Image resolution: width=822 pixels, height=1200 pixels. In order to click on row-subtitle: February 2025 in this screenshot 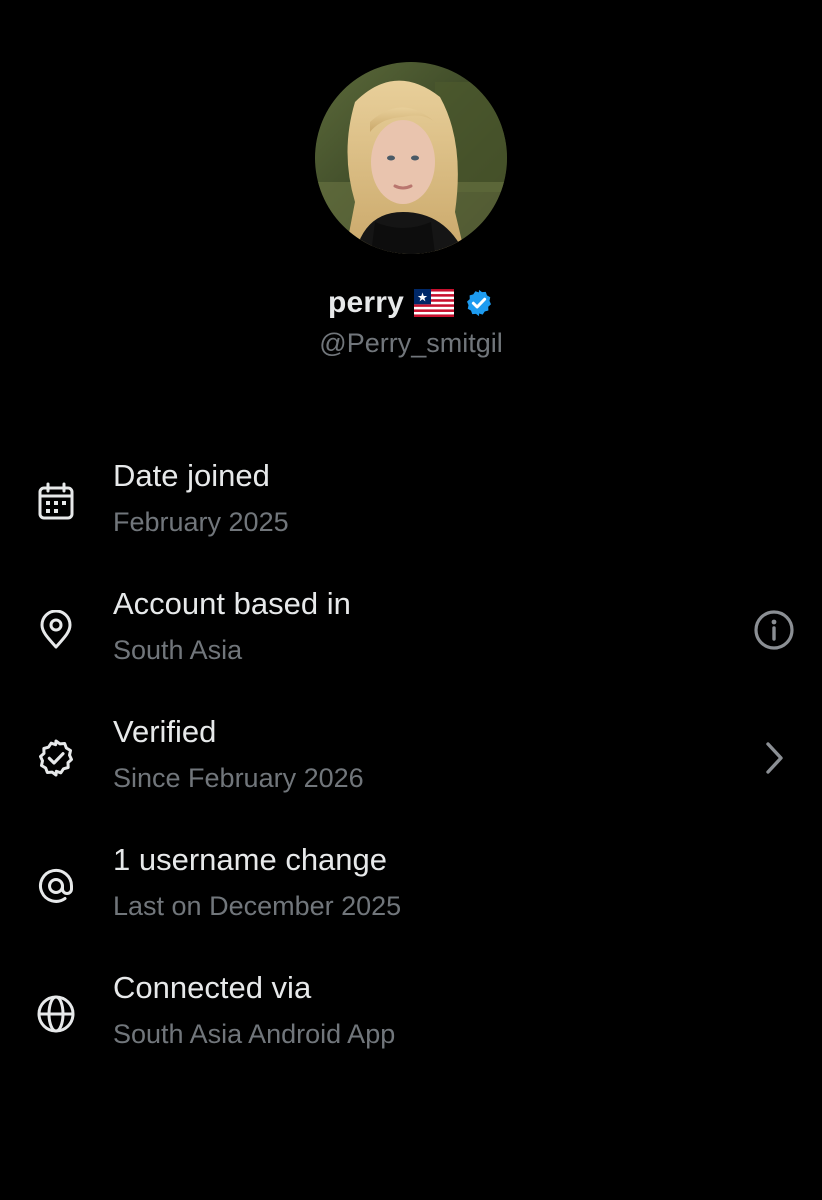, I will do `click(201, 522)`.